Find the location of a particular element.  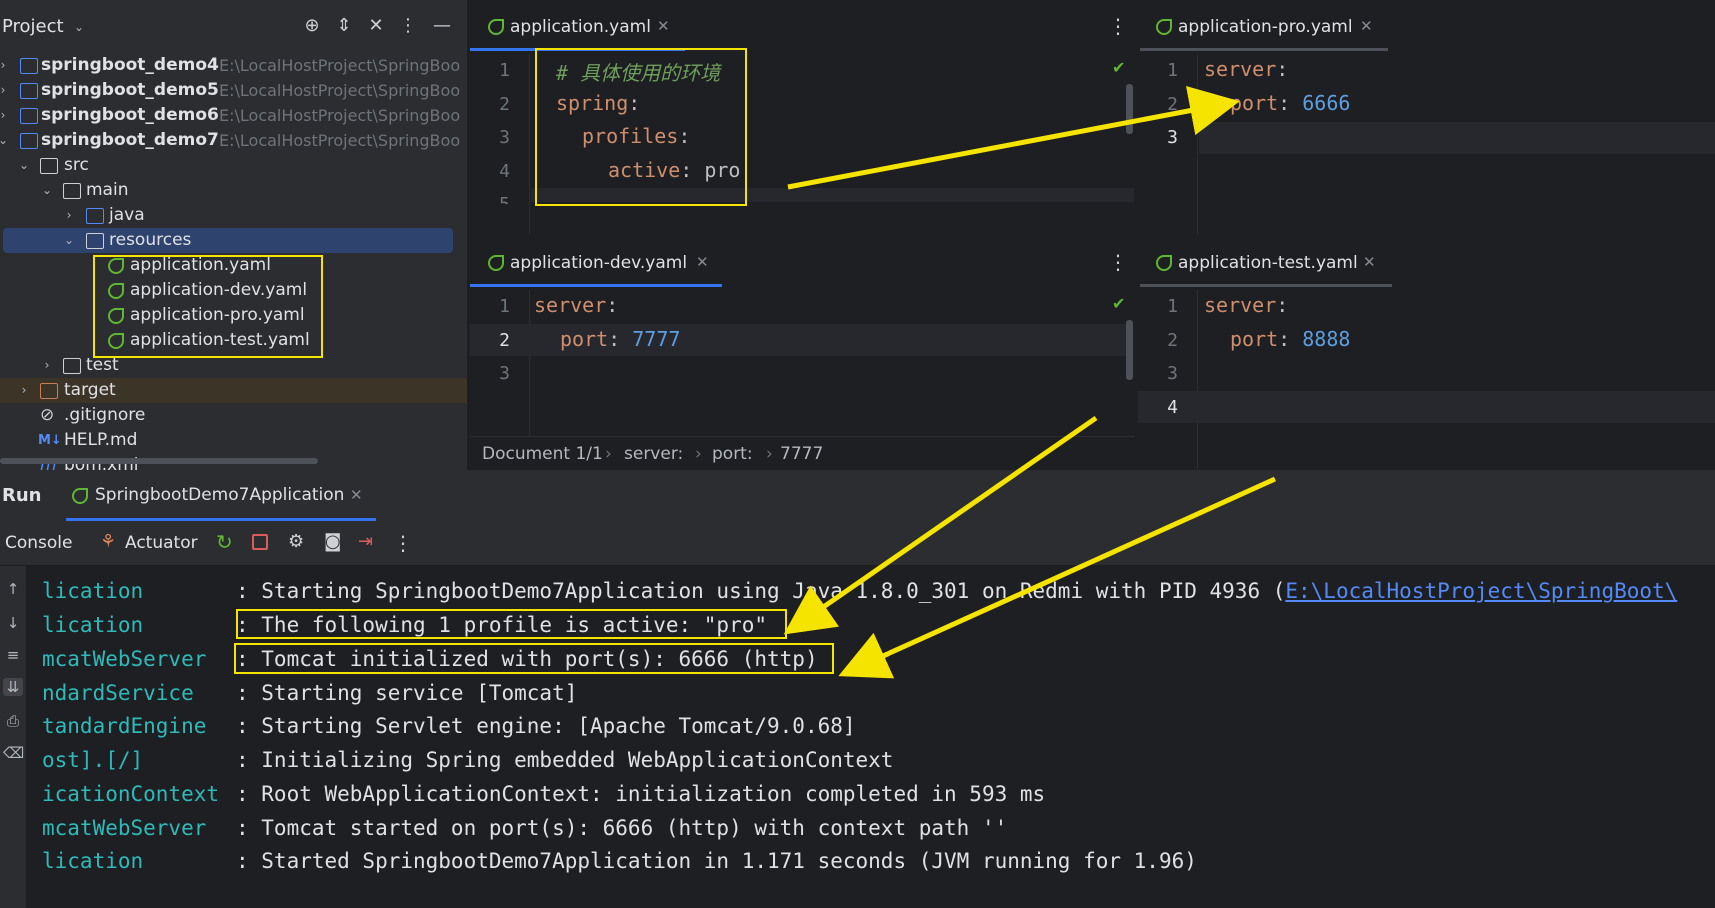

folder-icon is located at coordinates (49, 166).